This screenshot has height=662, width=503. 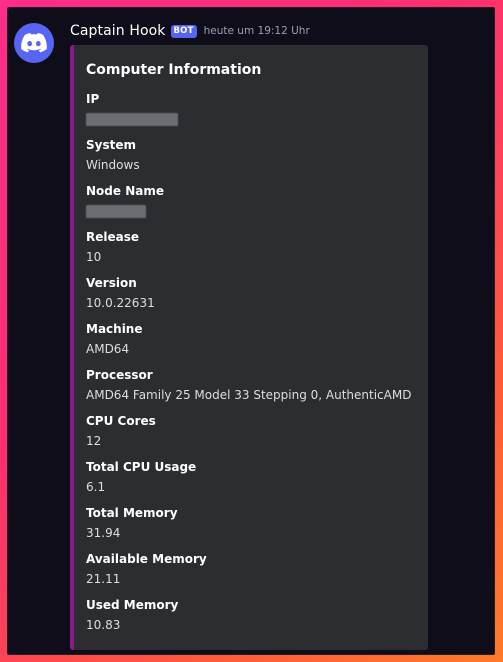 What do you see at coordinates (72, 347) in the screenshot?
I see `embed-accent-bar` at bounding box center [72, 347].